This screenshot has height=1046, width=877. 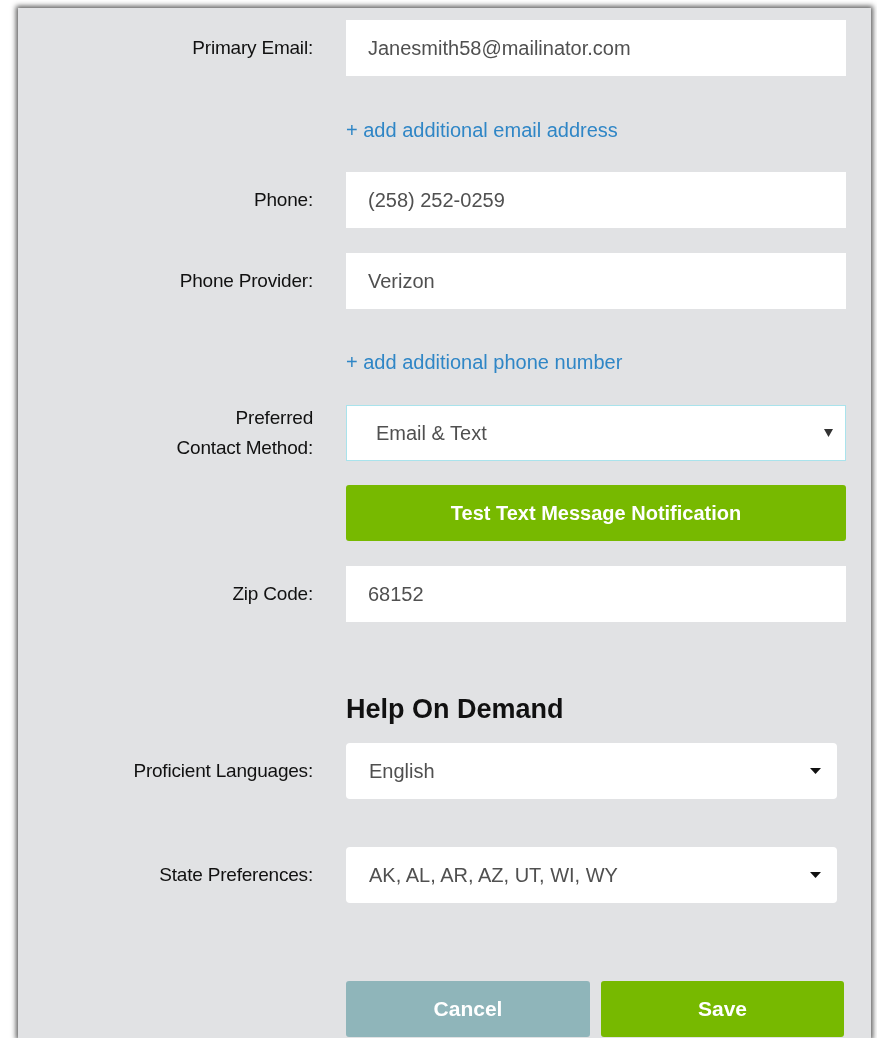 What do you see at coordinates (223, 771) in the screenshot?
I see `field-label: Proficient Languages:` at bounding box center [223, 771].